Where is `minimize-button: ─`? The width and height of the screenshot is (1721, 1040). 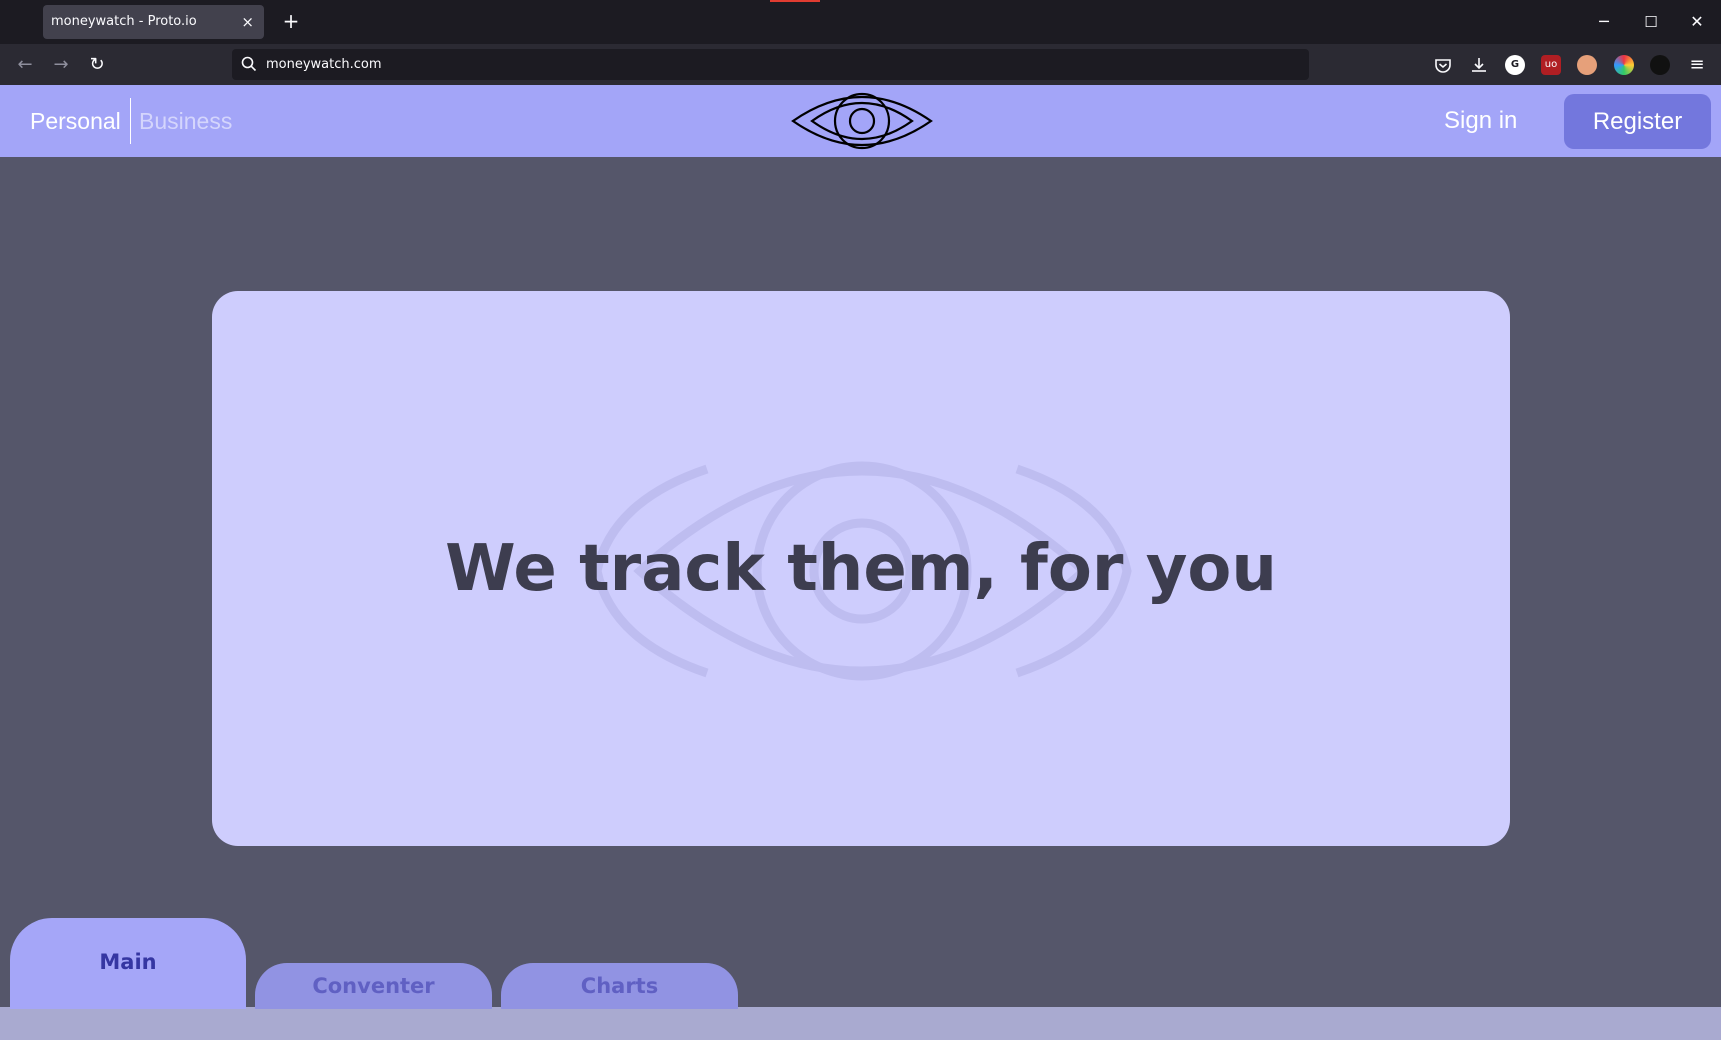 minimize-button: ─ is located at coordinates (1604, 22).